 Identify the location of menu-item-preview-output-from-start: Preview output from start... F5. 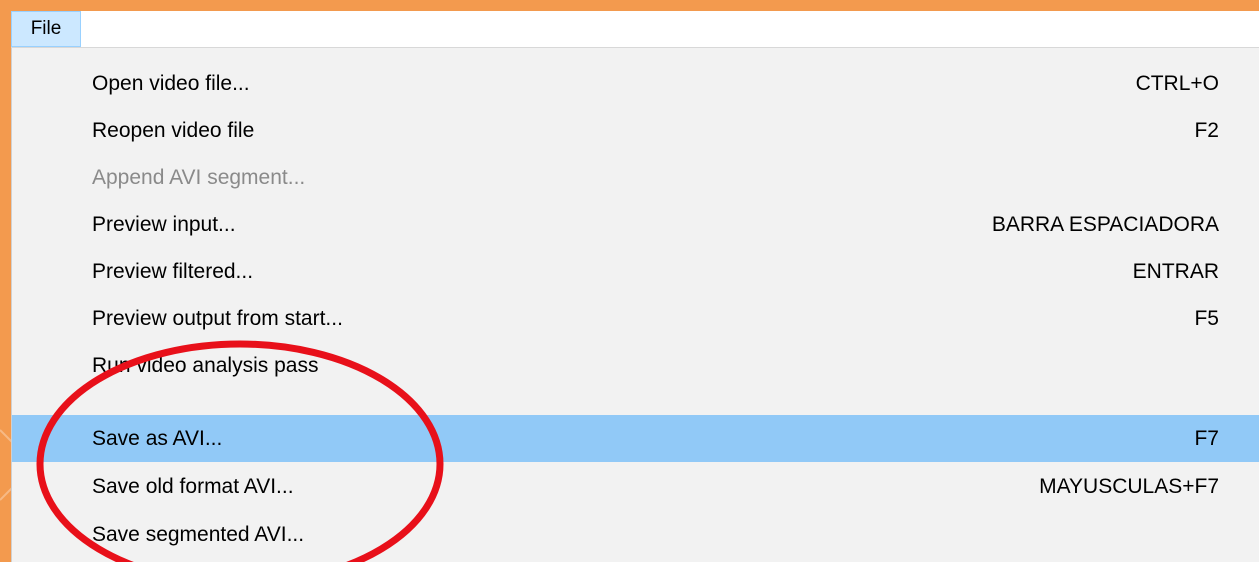
(637, 319).